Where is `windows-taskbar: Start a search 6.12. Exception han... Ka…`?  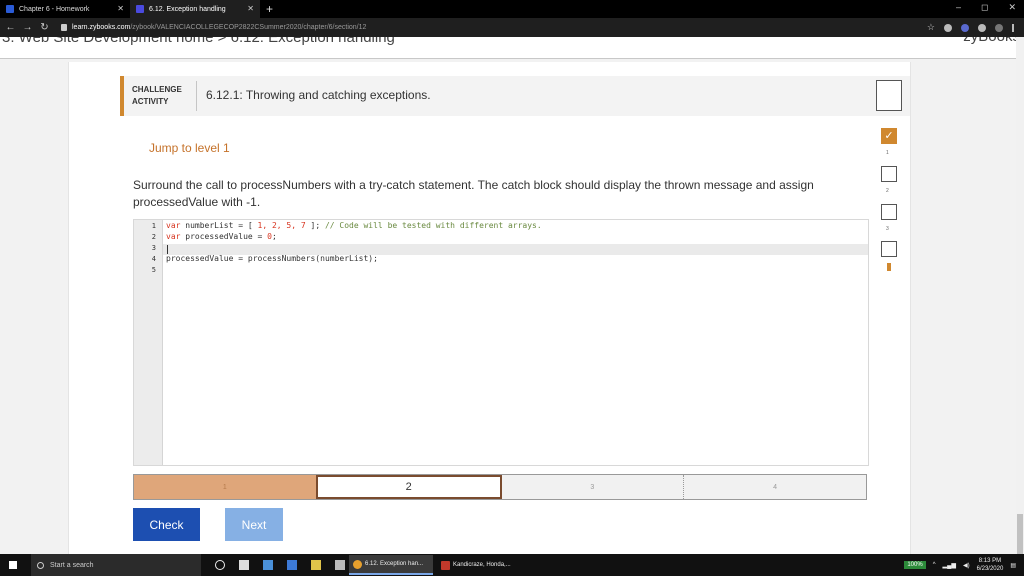
windows-taskbar: Start a search 6.12. Exception han... Ka… is located at coordinates (512, 565).